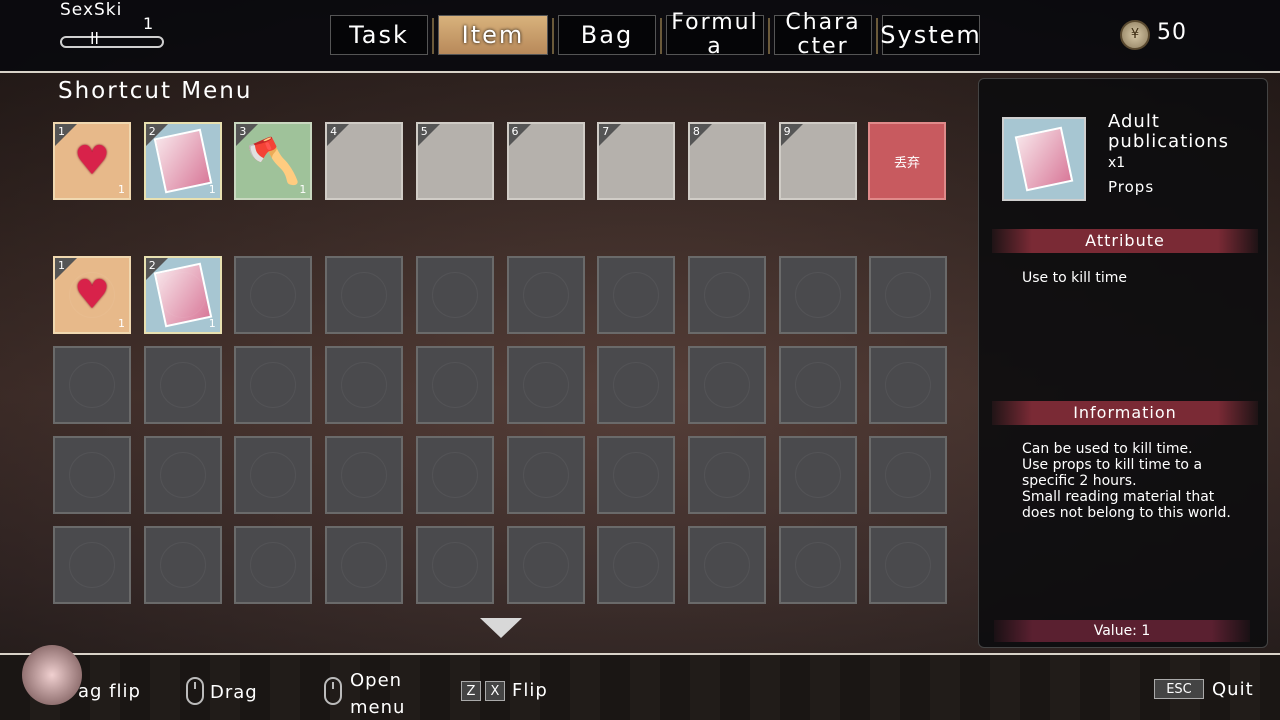 This screenshot has width=1280, height=720. What do you see at coordinates (91, 10) in the screenshot?
I see `character-name: SexSki` at bounding box center [91, 10].